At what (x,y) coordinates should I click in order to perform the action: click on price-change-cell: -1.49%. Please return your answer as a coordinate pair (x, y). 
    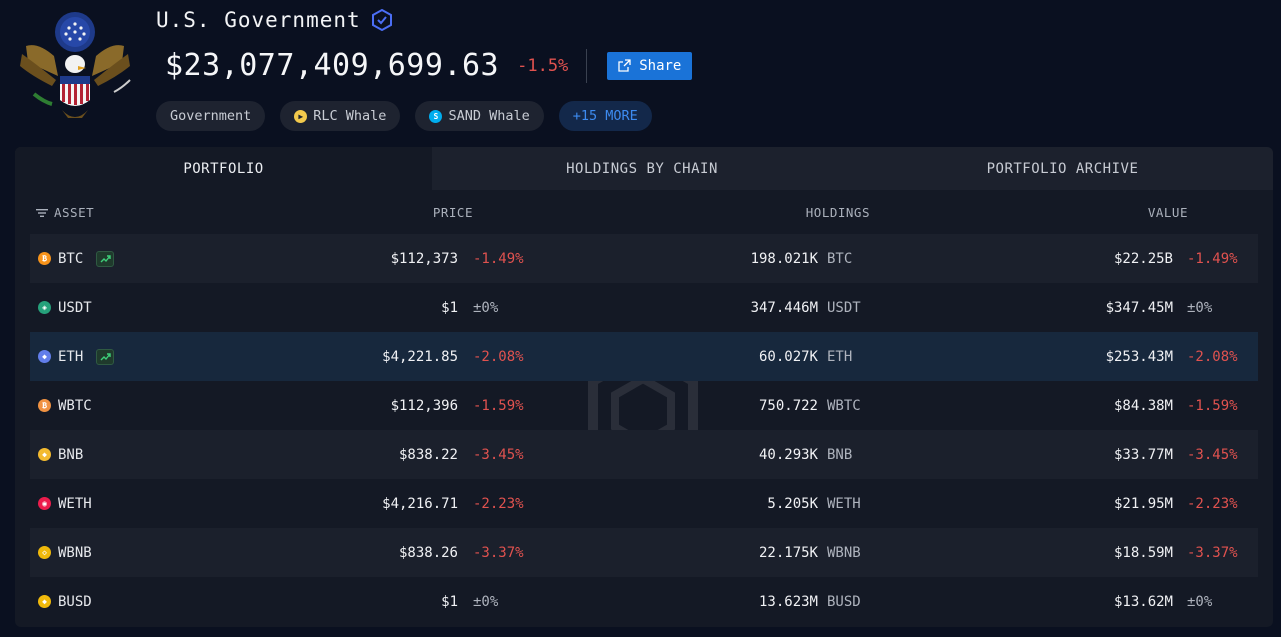
    Looking at the image, I should click on (498, 258).